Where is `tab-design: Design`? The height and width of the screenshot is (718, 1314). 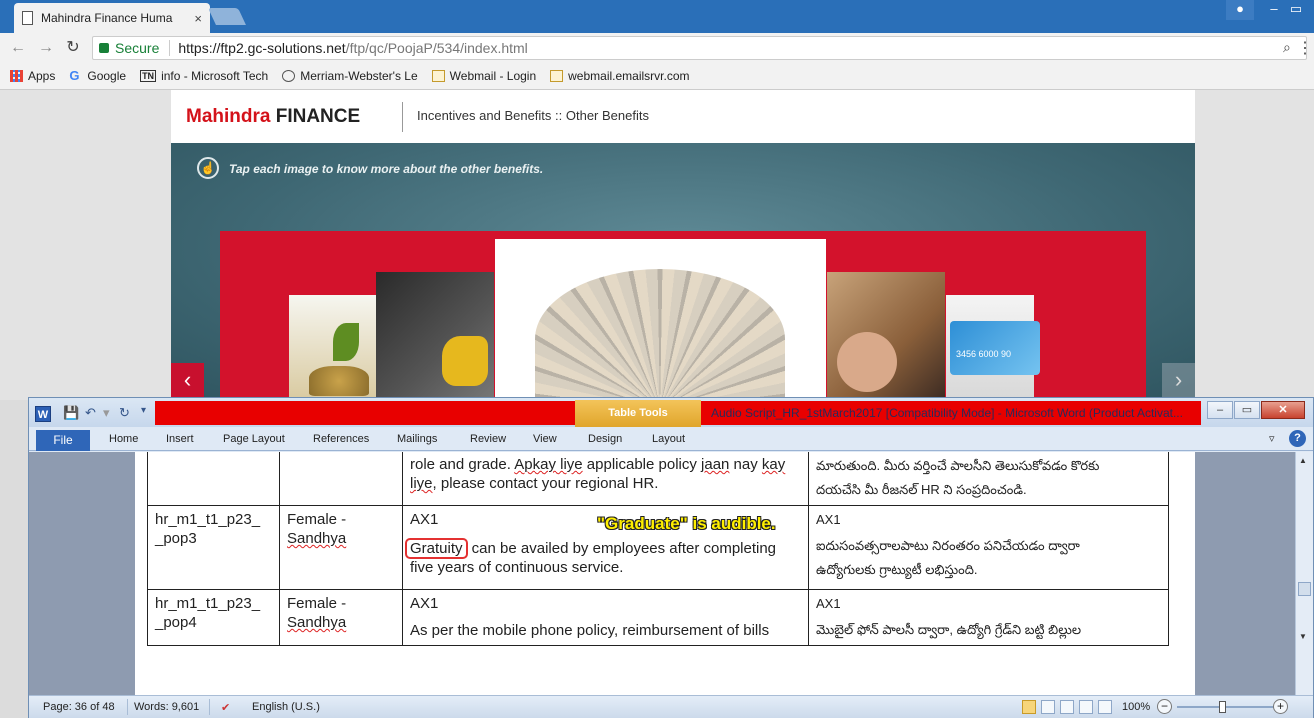 tab-design: Design is located at coordinates (605, 439).